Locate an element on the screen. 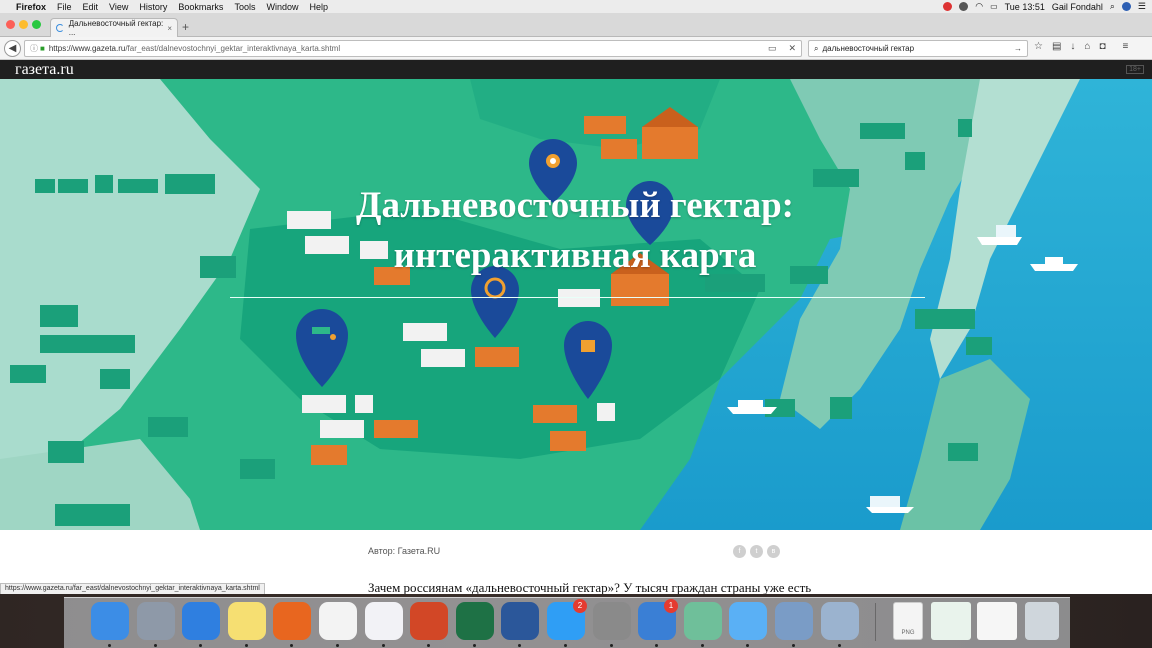 The height and width of the screenshot is (648, 1152). menu-window: Window is located at coordinates (282, 7).